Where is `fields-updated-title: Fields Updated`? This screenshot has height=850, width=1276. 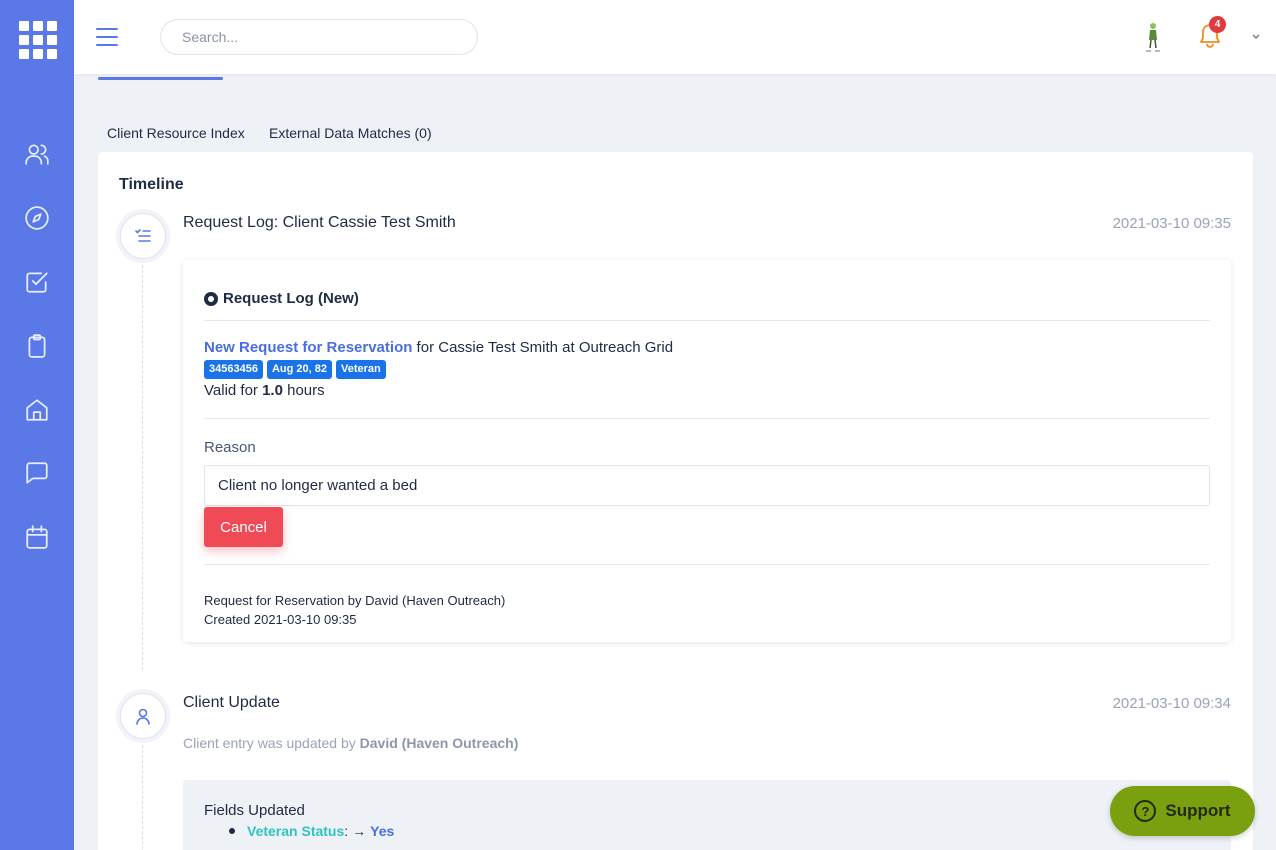 fields-updated-title: Fields Updated is located at coordinates (254, 810).